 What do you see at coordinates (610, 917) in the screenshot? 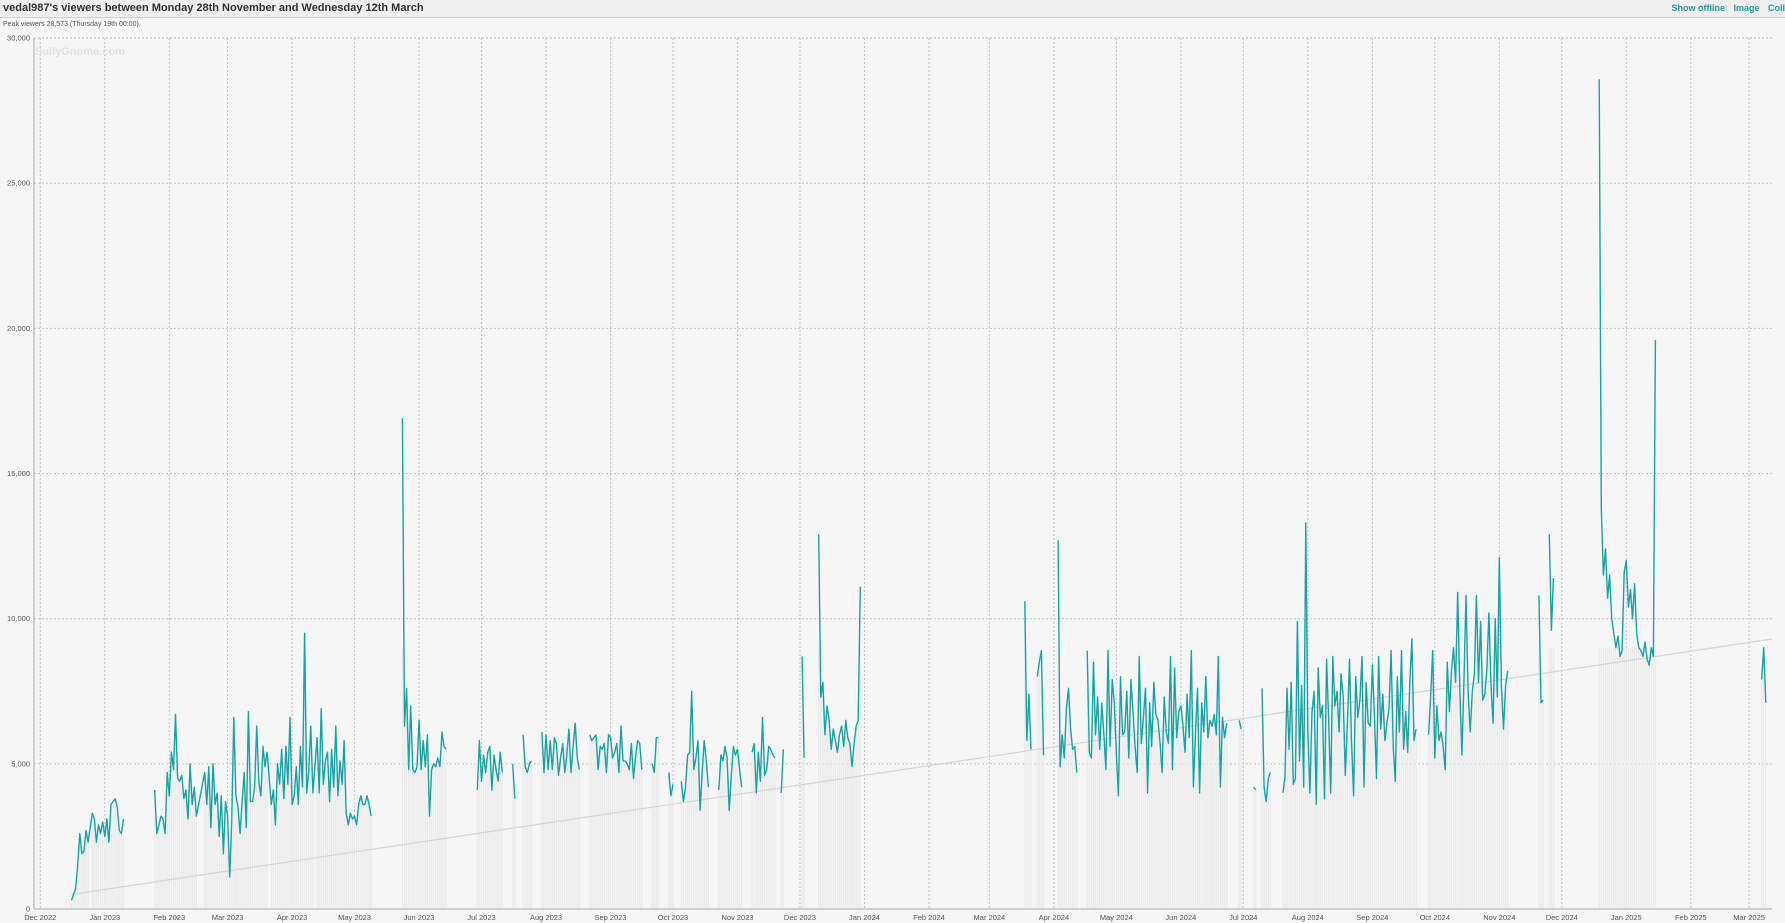
I see `x-tick-label: Sep 2023` at bounding box center [610, 917].